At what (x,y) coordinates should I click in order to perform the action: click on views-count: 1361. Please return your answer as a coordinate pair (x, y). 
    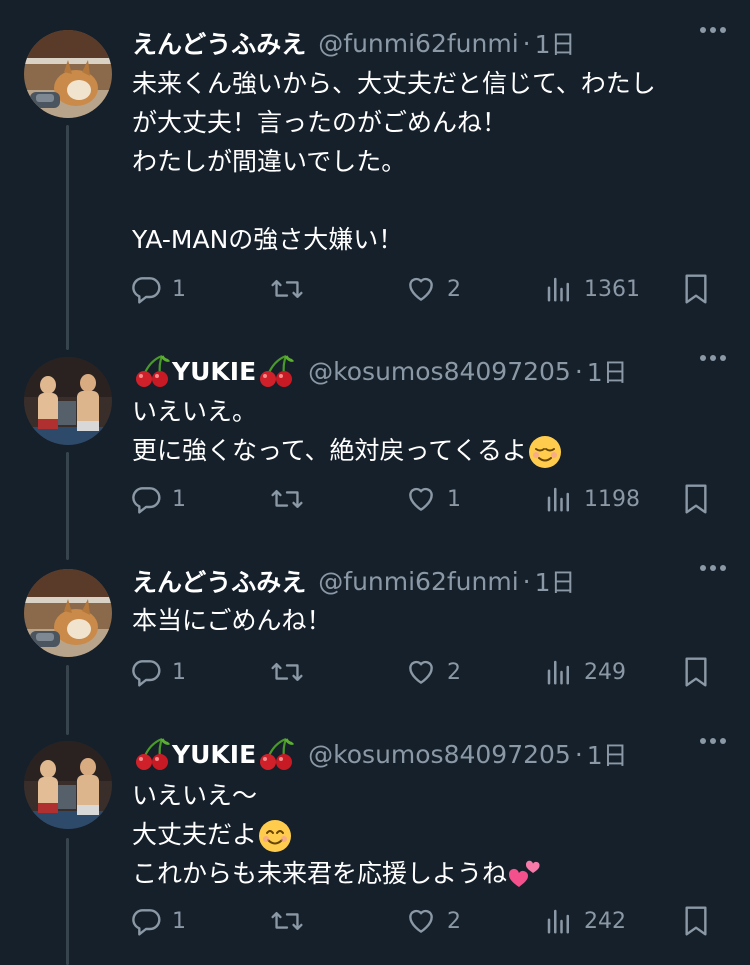
    Looking at the image, I should click on (612, 289).